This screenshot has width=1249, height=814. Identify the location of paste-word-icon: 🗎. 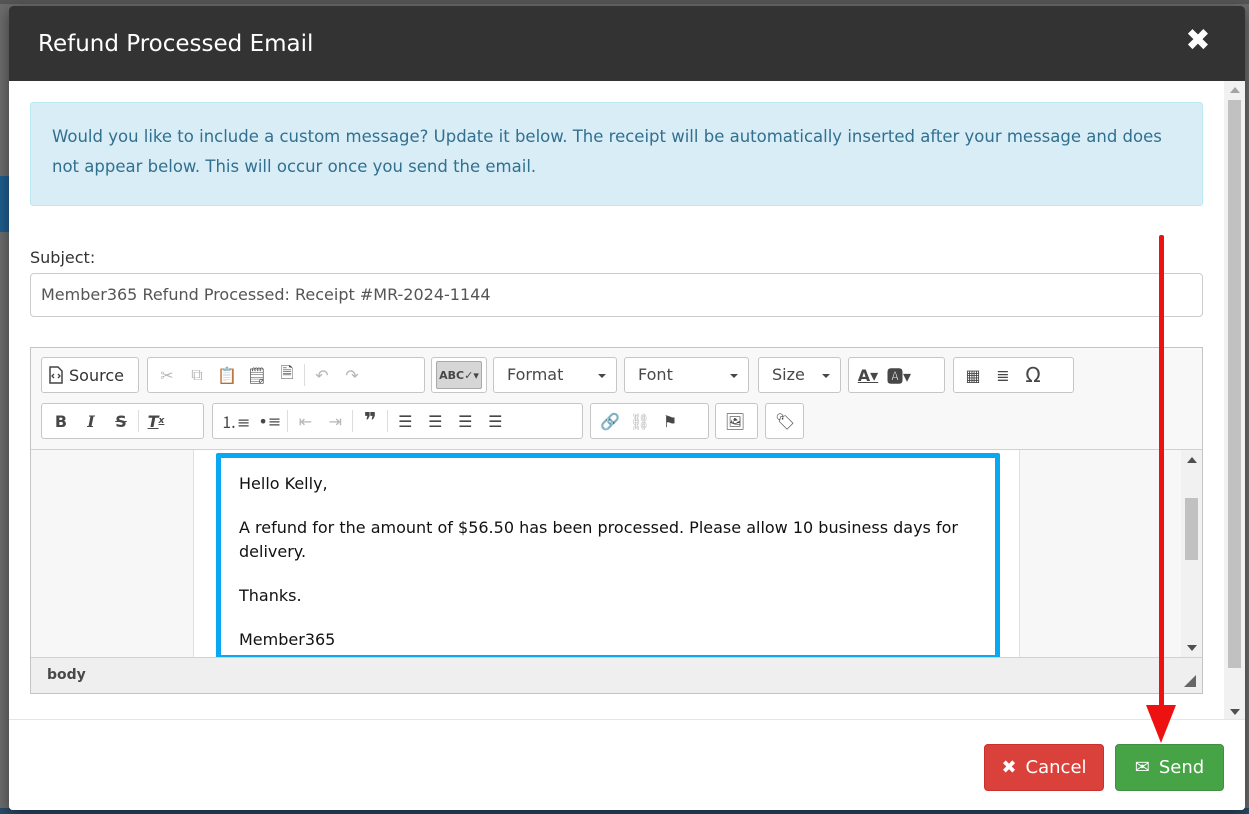
(287, 375).